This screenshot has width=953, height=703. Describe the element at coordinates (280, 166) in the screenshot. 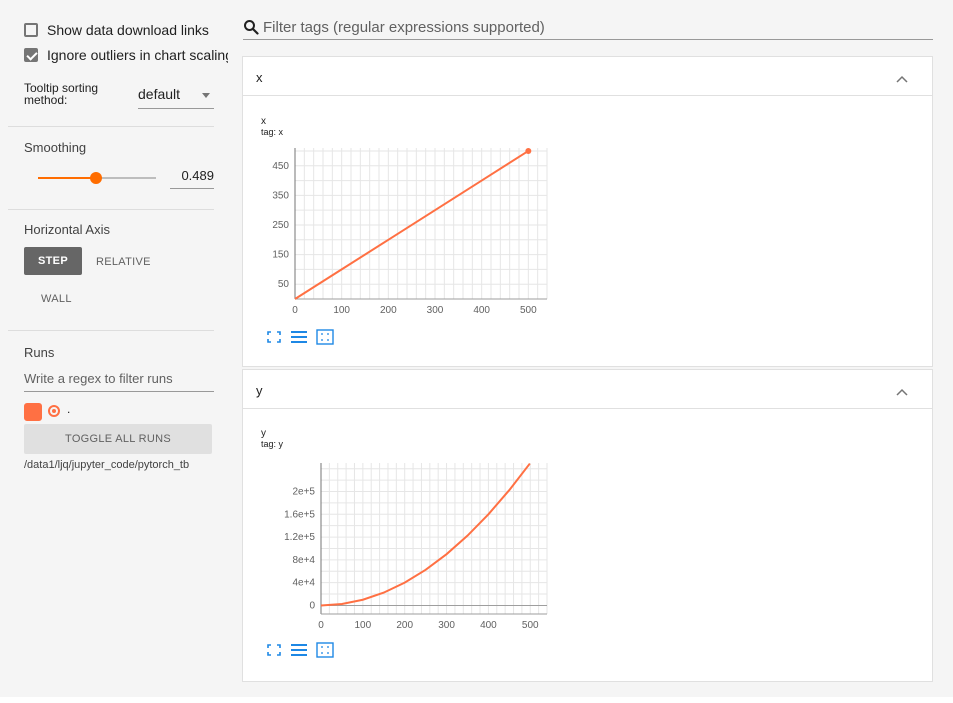

I see `y-tick-label: 450` at that location.